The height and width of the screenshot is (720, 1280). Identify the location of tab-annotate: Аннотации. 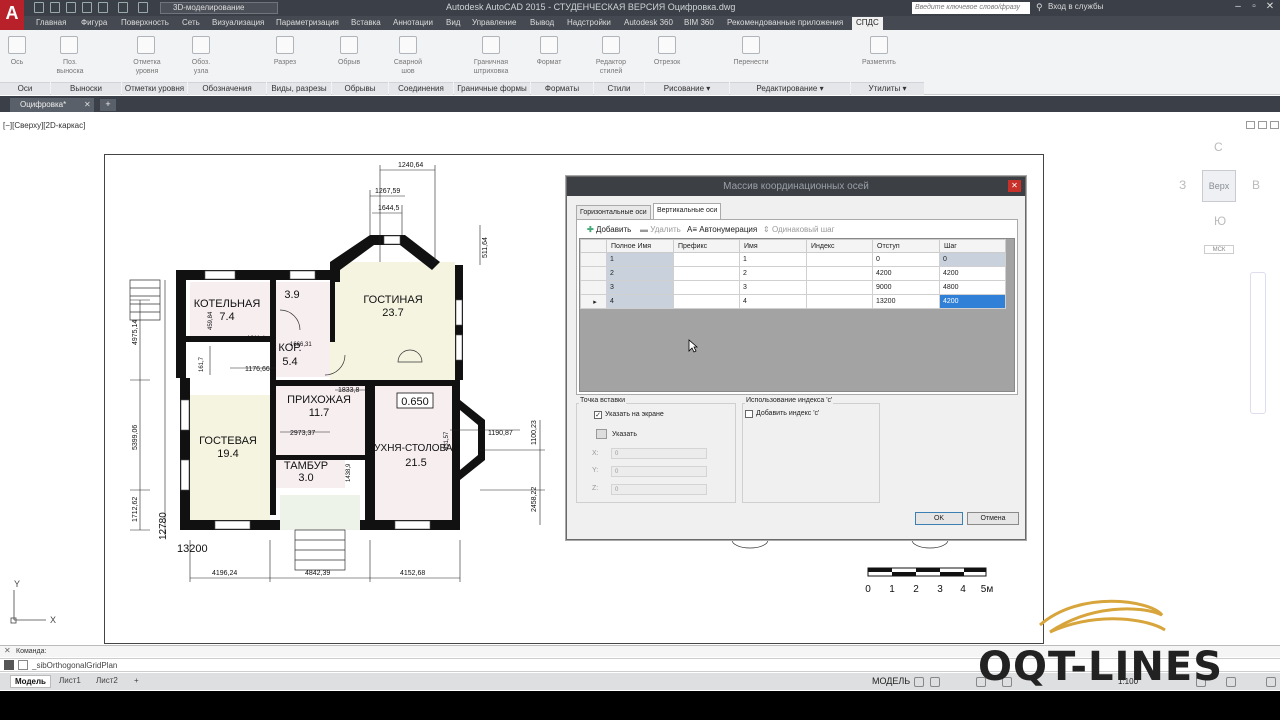
(413, 22).